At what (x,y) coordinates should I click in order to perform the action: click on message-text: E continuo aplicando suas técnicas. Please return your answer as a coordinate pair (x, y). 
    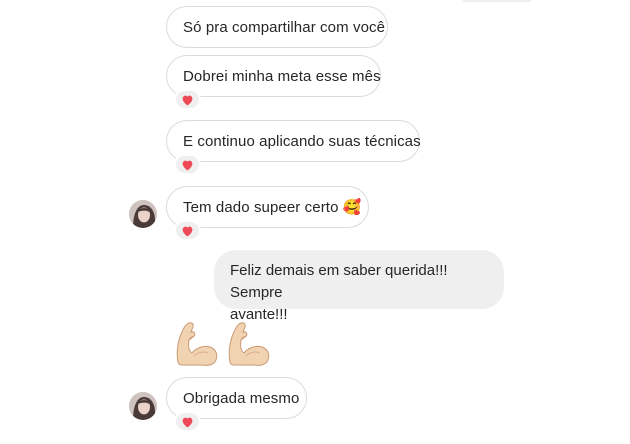
    Looking at the image, I should click on (302, 141).